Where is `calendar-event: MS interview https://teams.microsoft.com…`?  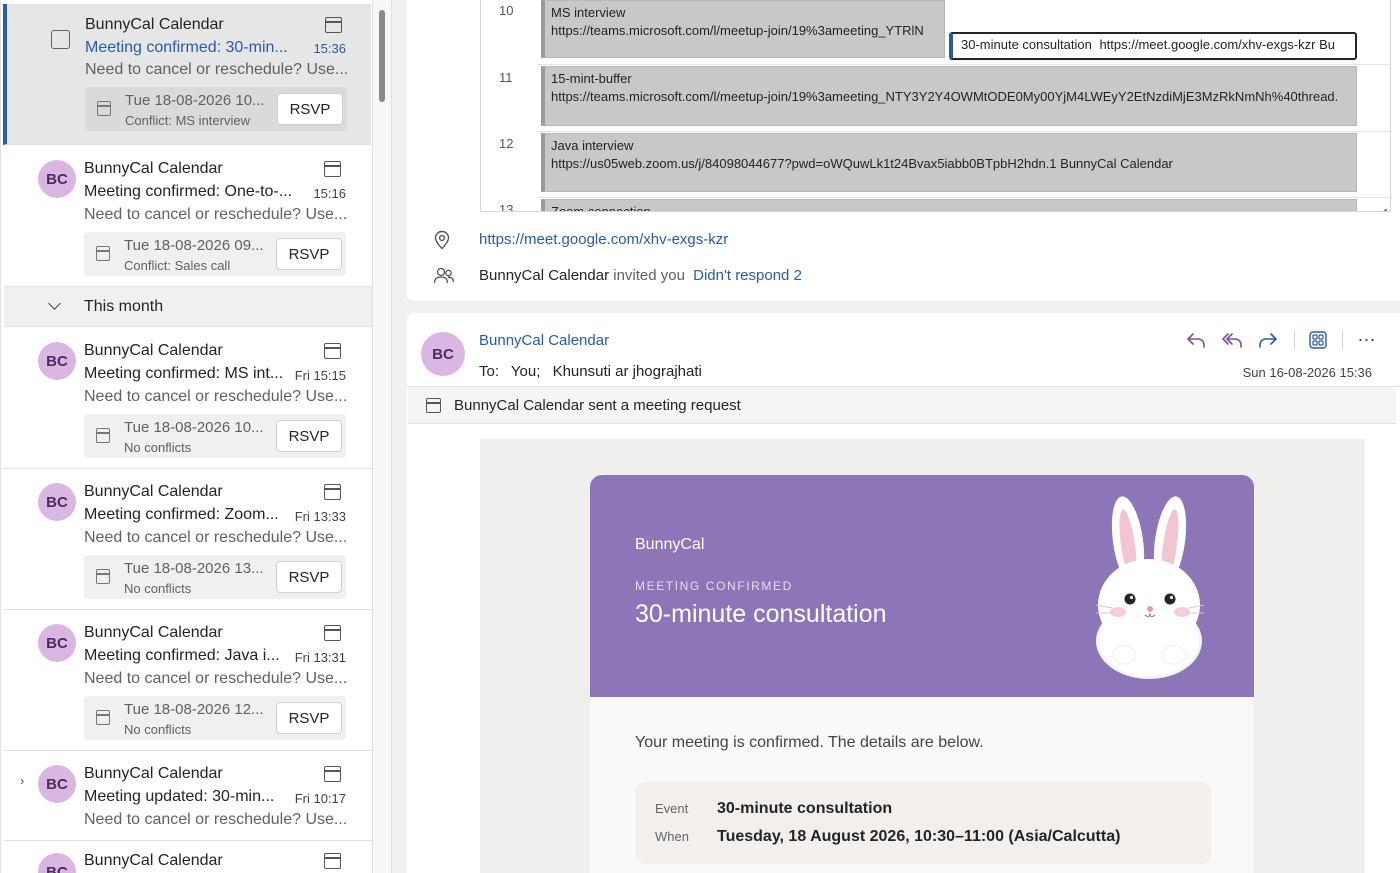 calendar-event: MS interview https://teams.microsoft.com… is located at coordinates (743, 29).